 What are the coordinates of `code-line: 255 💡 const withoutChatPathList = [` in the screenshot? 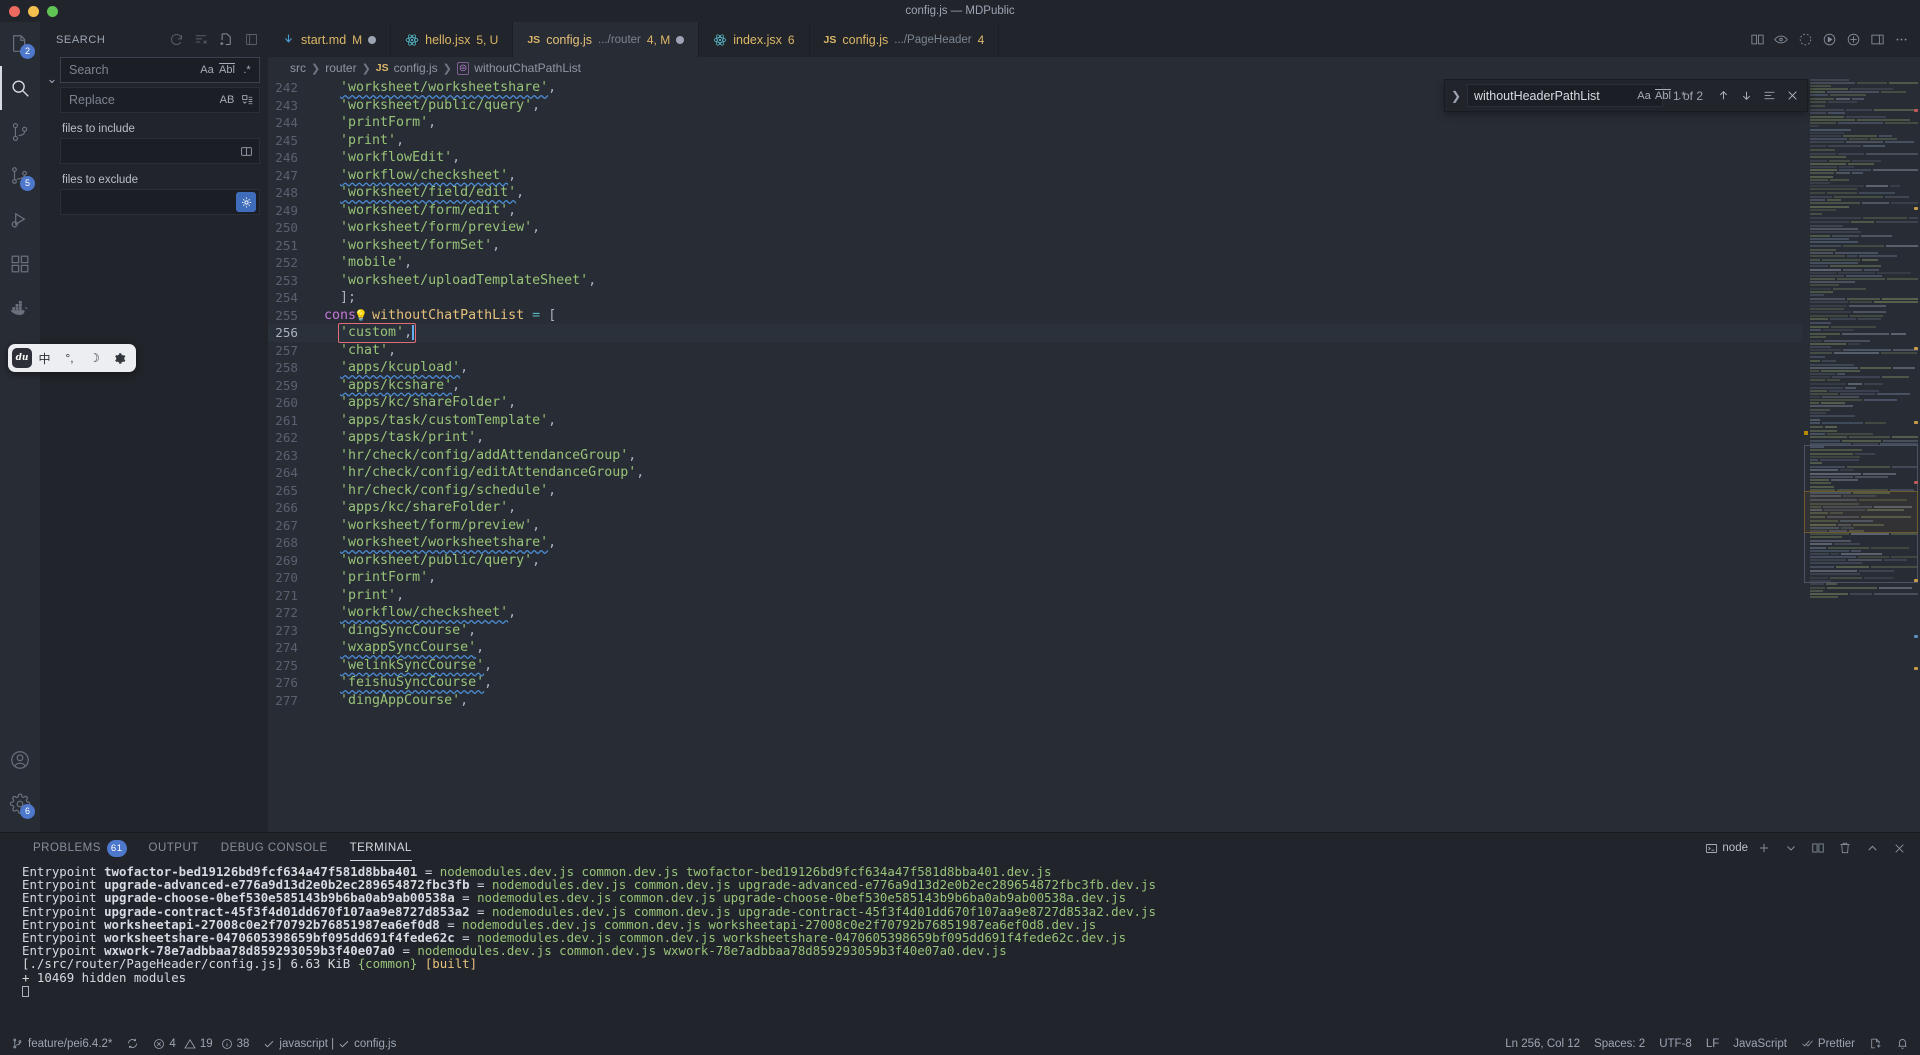 It's located at (1035, 316).